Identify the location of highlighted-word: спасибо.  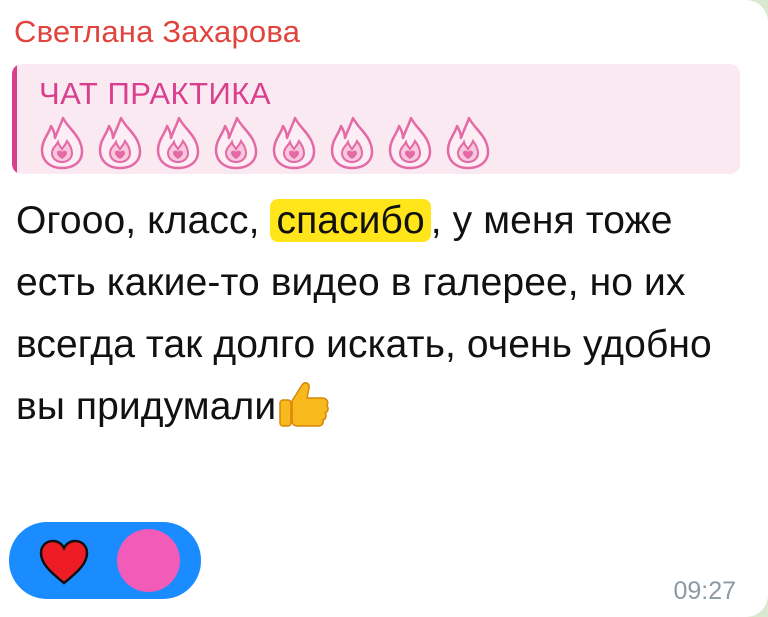
(350, 220).